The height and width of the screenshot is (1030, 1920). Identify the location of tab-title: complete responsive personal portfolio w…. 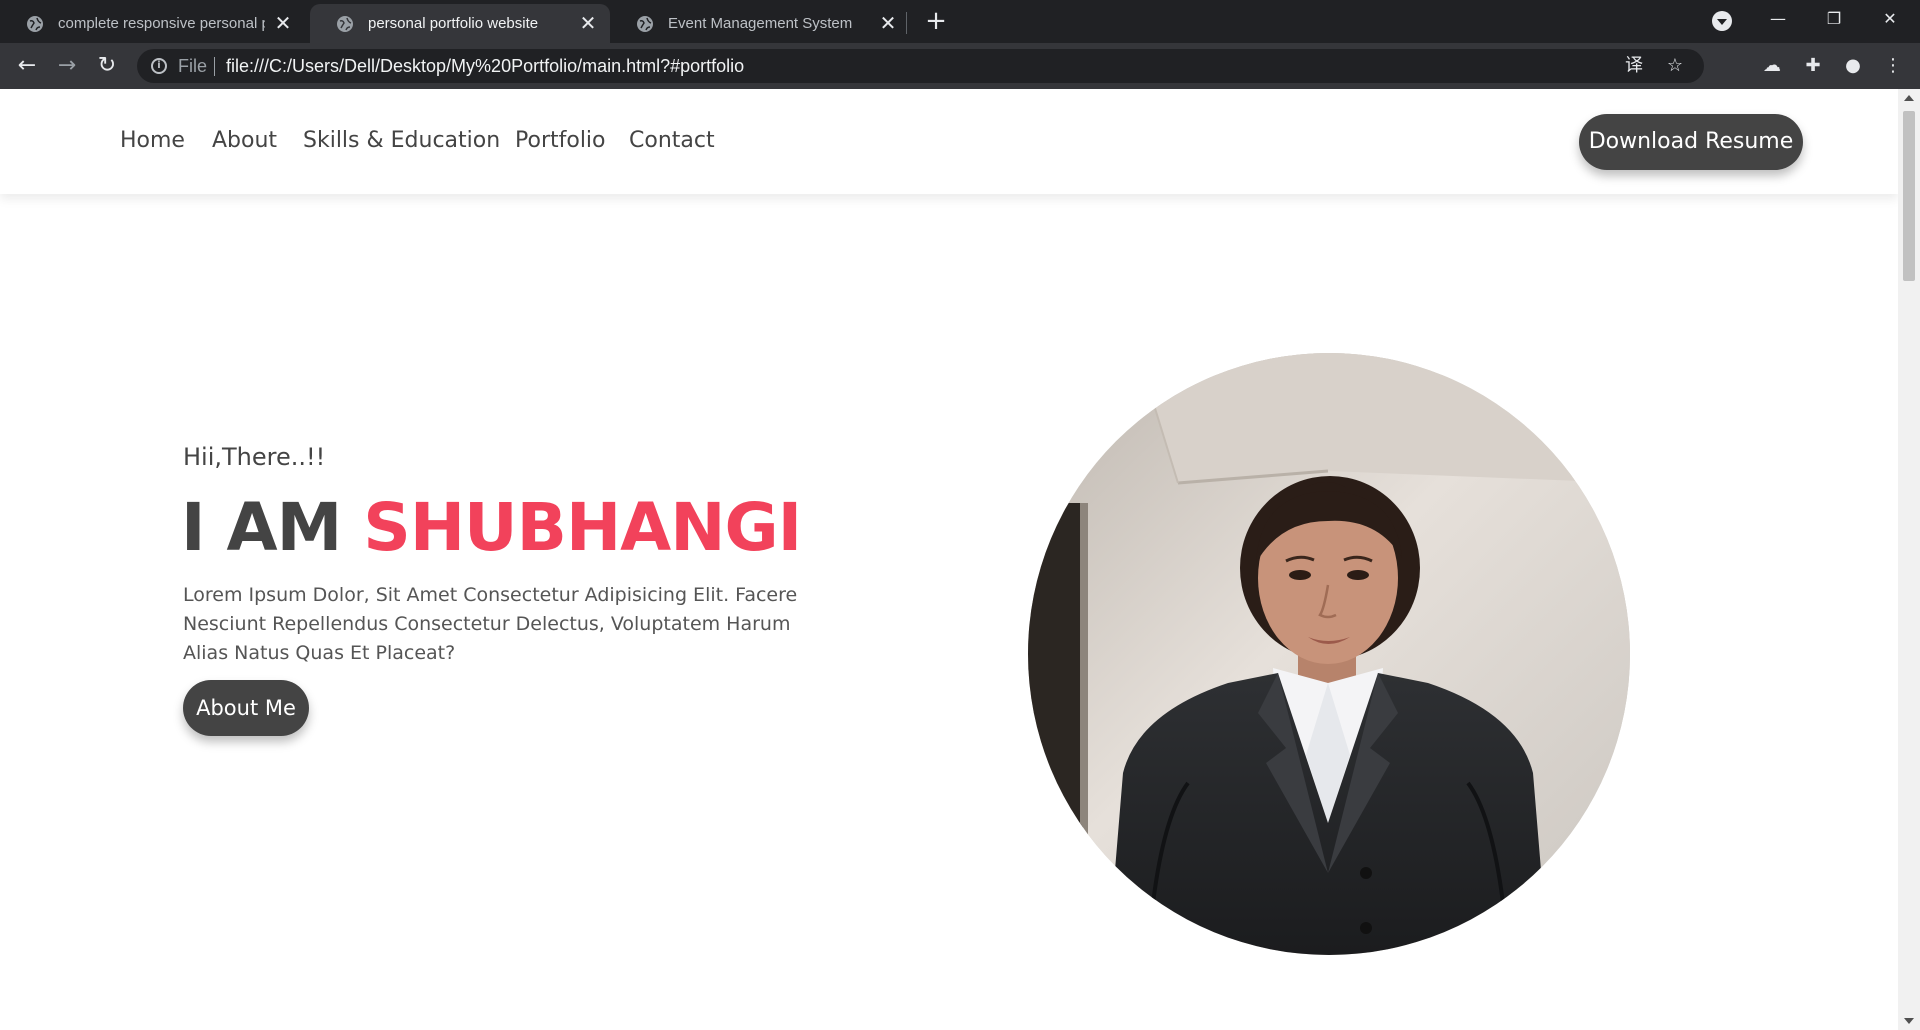
(161, 23).